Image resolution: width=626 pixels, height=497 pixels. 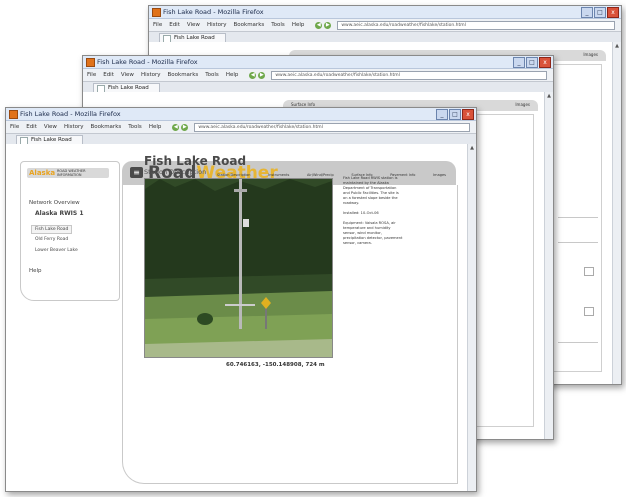 What do you see at coordinates (42, 173) in the screenshot?
I see `logo-word: Alaska` at bounding box center [42, 173].